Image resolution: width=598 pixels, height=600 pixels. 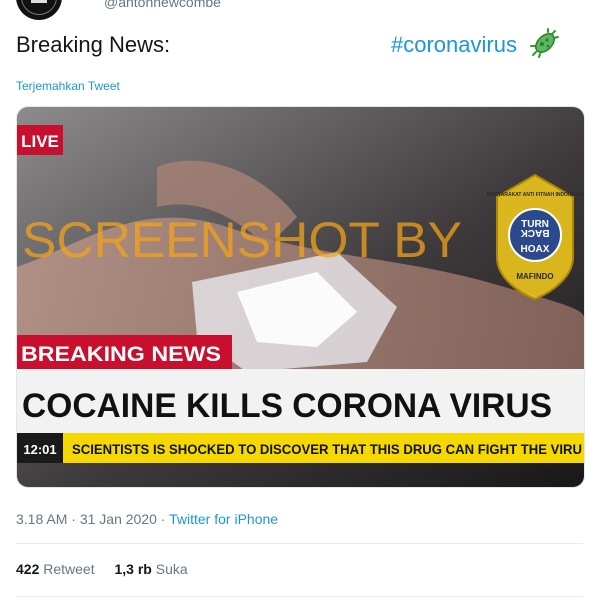 I want to click on logo-ring-text: MASYARAKAT ANTI FITNAH INDONESIA, so click(x=535, y=195).